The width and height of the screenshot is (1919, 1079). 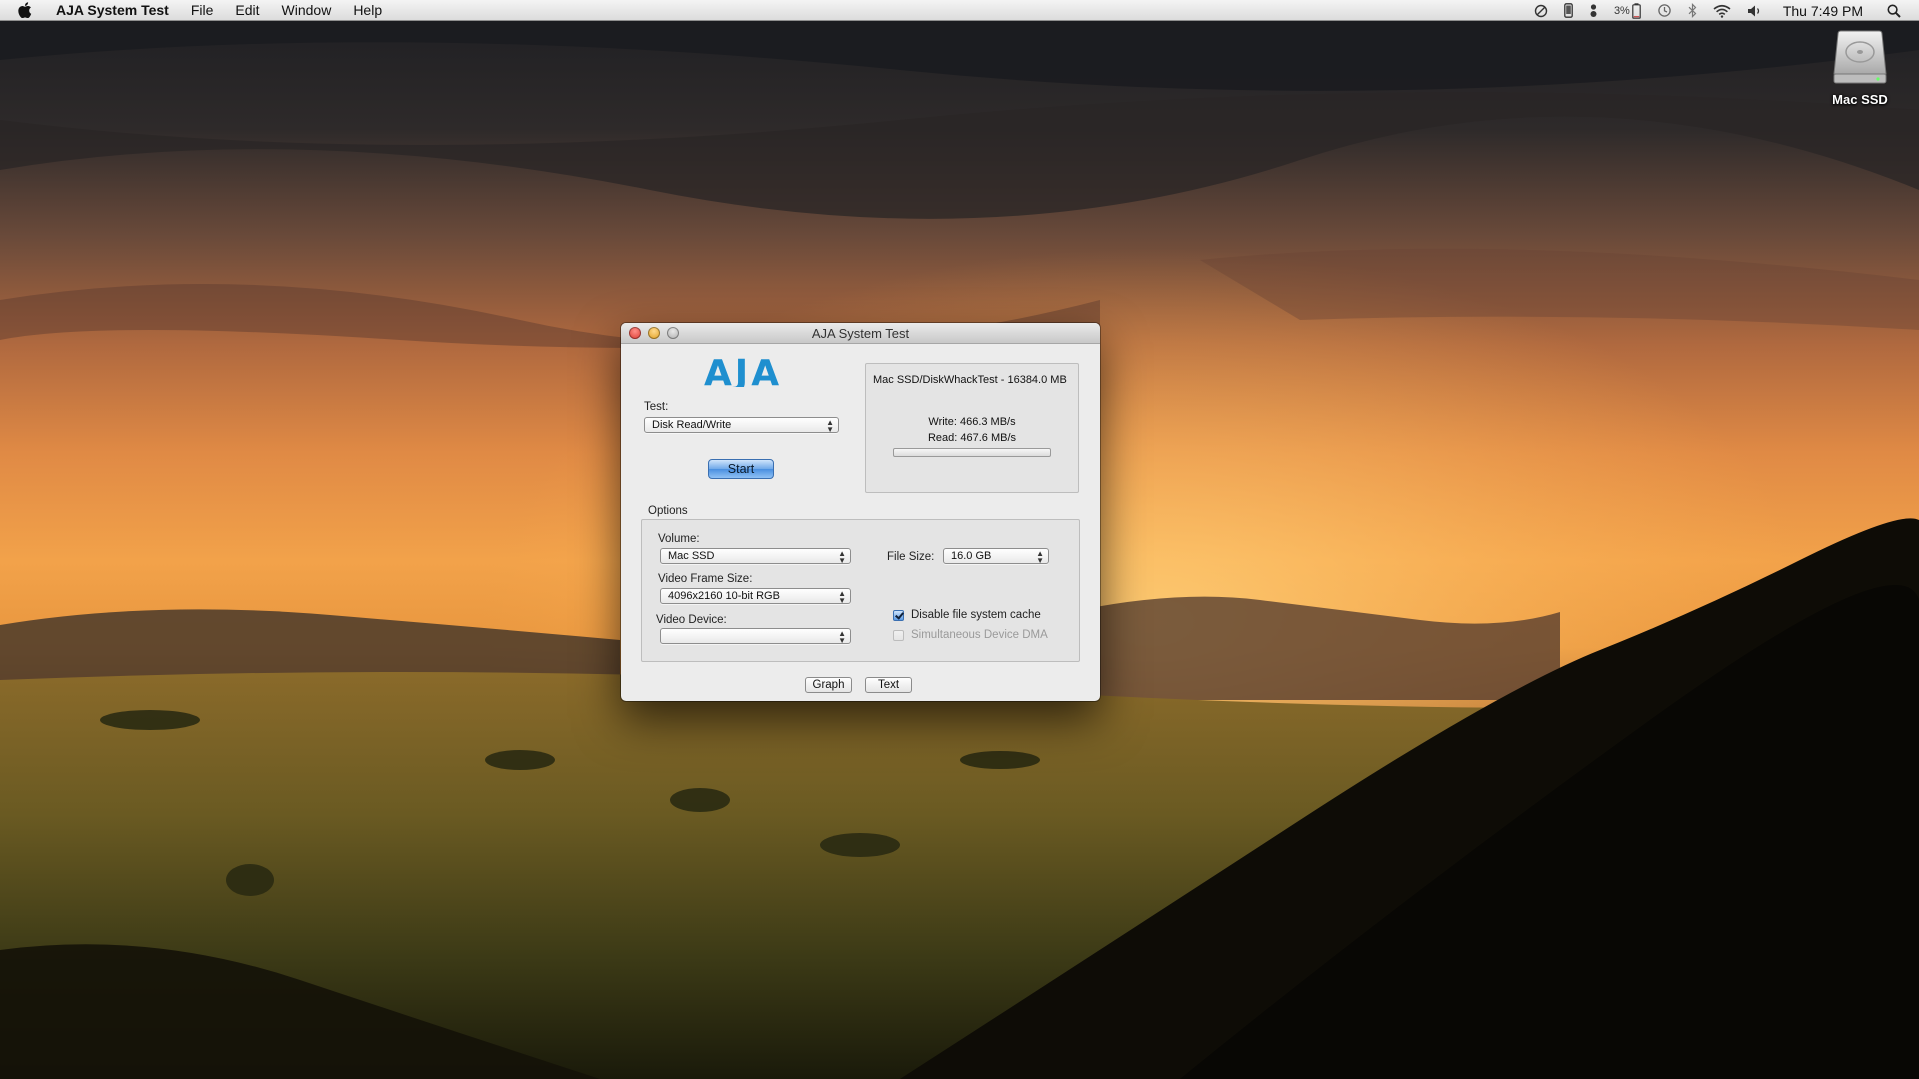 I want to click on file-size-label: File Size:, so click(x=911, y=557).